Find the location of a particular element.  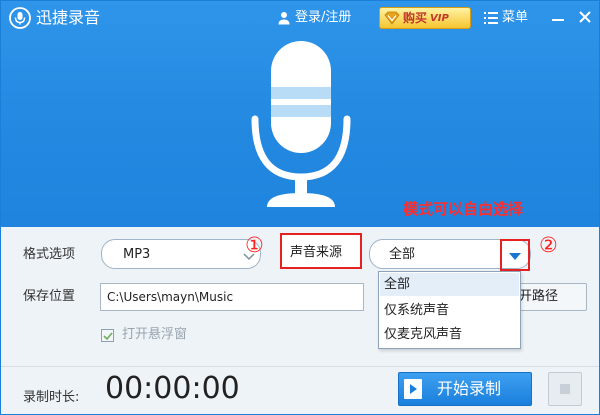

microphone-icon is located at coordinates (301, 124).